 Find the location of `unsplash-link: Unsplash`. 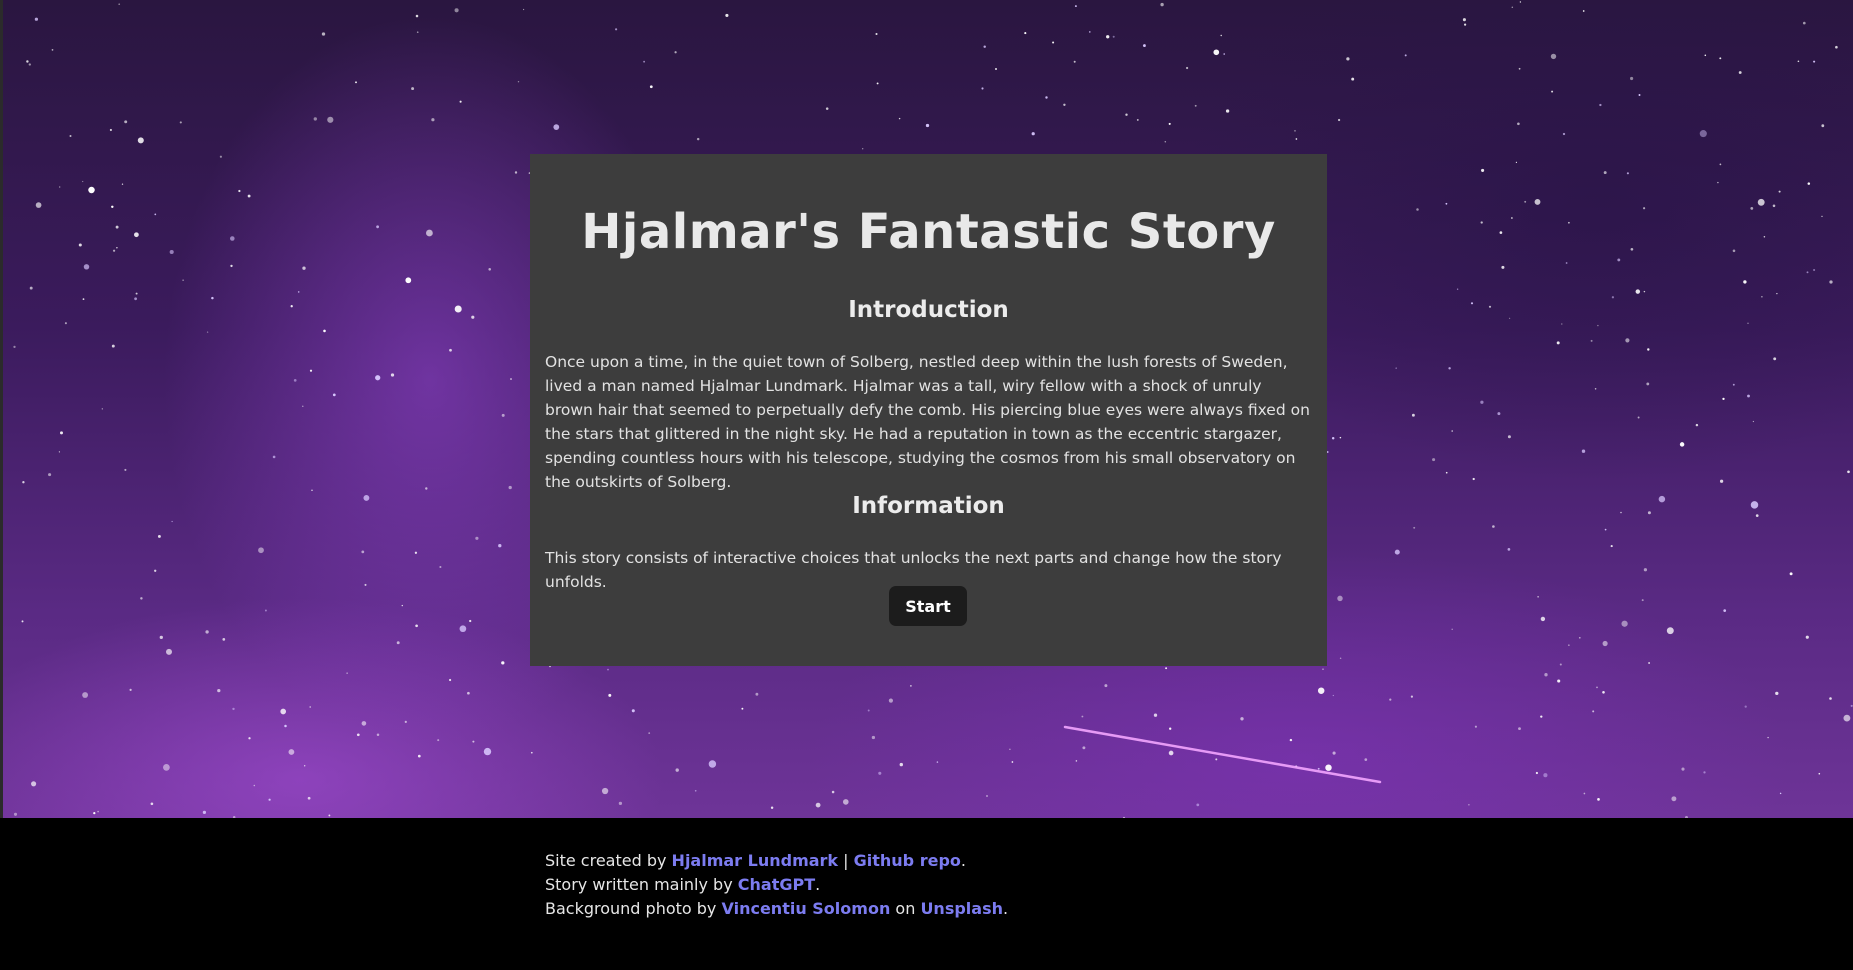

unsplash-link: Unsplash is located at coordinates (961, 908).